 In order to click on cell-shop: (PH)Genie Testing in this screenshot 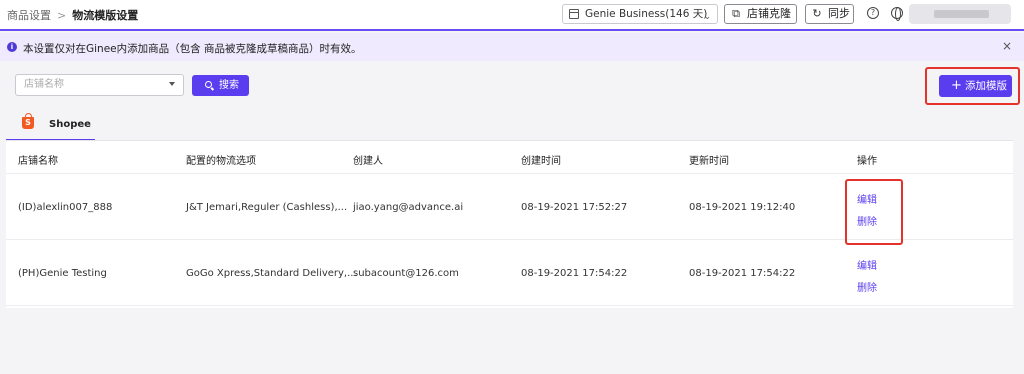, I will do `click(62, 273)`.